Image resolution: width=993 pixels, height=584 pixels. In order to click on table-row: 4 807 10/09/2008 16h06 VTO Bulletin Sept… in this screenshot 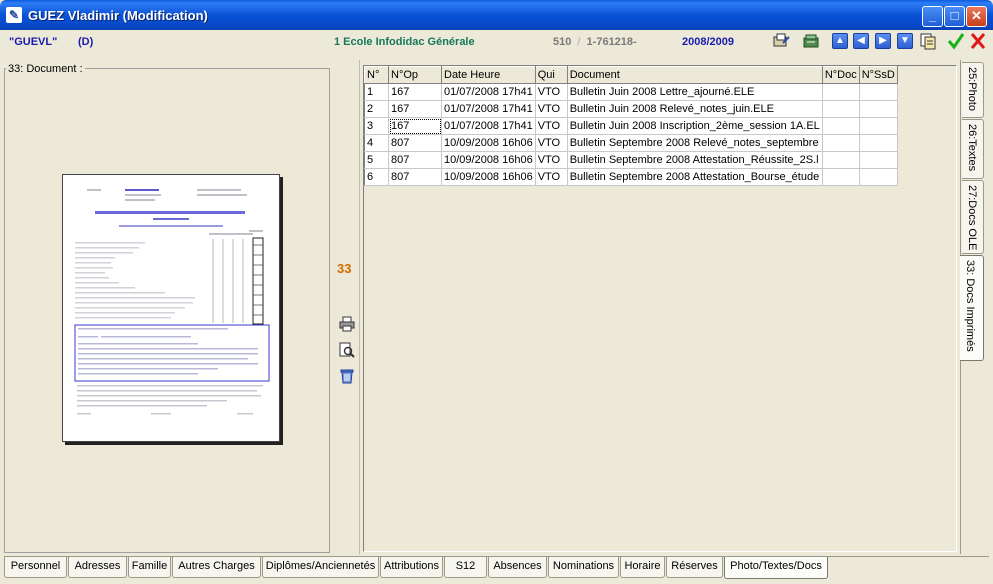, I will do `click(631, 143)`.